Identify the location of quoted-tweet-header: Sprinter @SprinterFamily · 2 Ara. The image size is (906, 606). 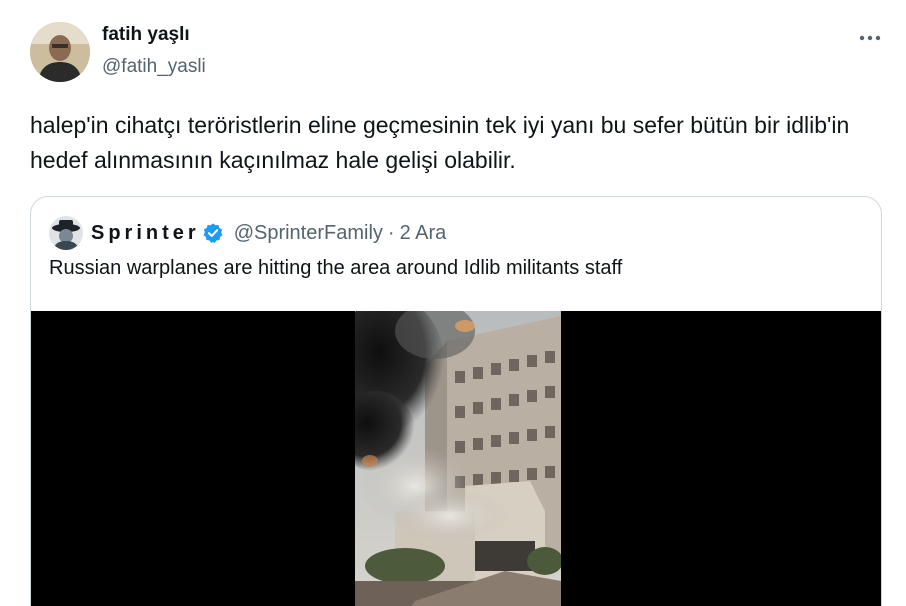
(247, 233).